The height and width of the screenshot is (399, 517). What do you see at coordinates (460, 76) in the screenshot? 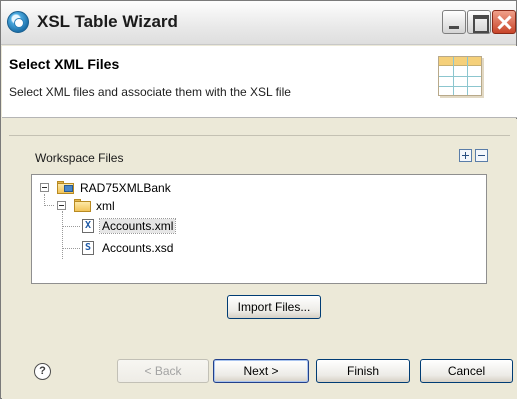
I see `table-wizard-icon` at bounding box center [460, 76].